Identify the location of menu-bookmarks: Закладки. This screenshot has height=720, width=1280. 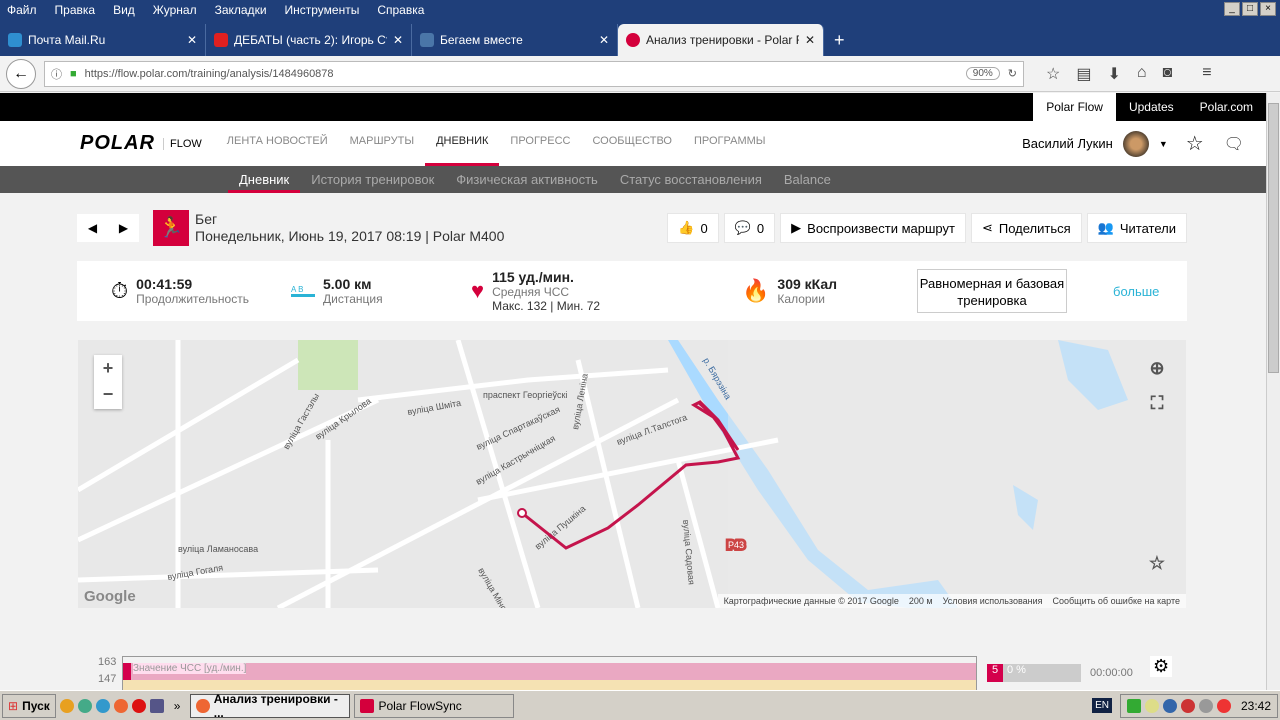
(241, 11).